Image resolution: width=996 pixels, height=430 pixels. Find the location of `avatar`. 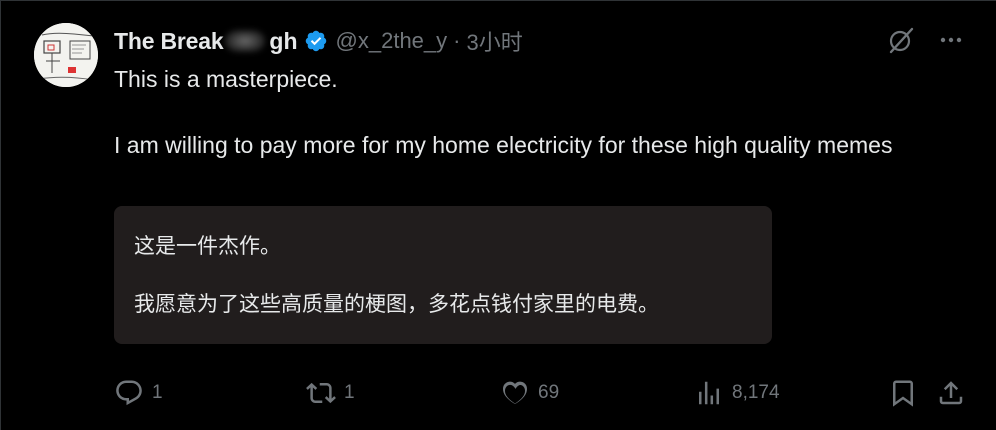

avatar is located at coordinates (66, 55).